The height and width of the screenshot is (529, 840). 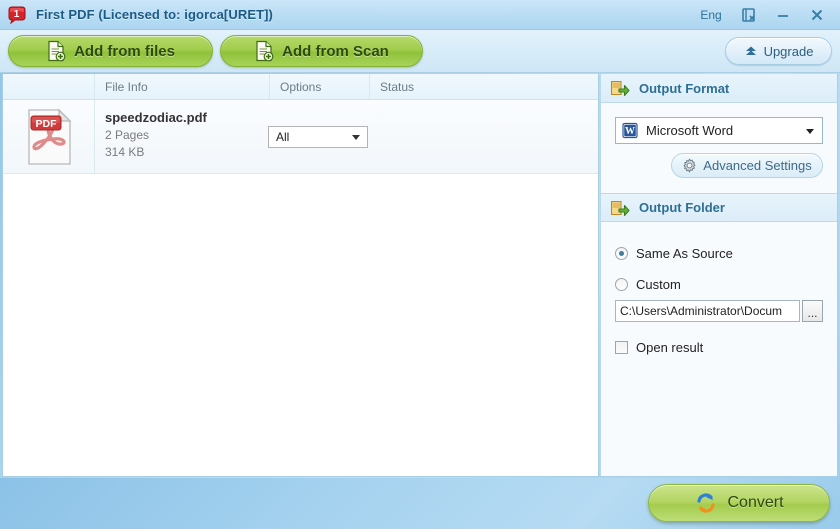 What do you see at coordinates (621, 284) in the screenshot?
I see `radio-indicator-unselected` at bounding box center [621, 284].